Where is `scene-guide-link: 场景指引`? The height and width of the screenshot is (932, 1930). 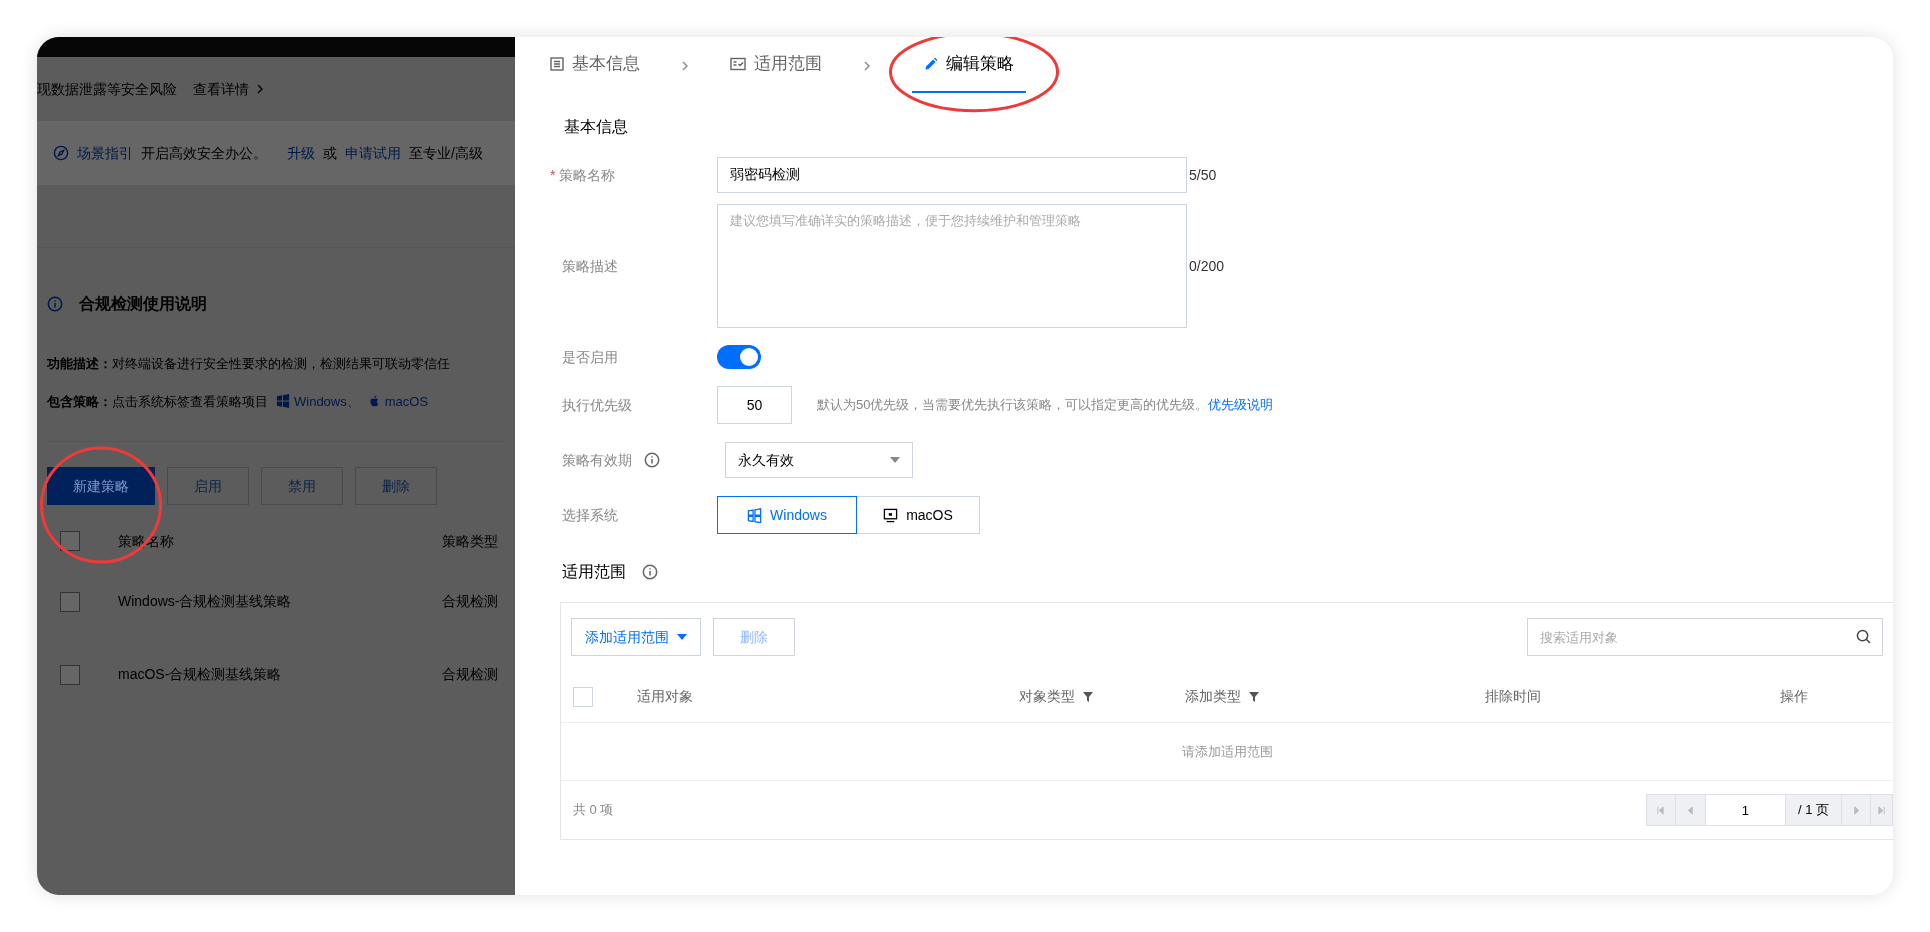 scene-guide-link: 场景指引 is located at coordinates (105, 153).